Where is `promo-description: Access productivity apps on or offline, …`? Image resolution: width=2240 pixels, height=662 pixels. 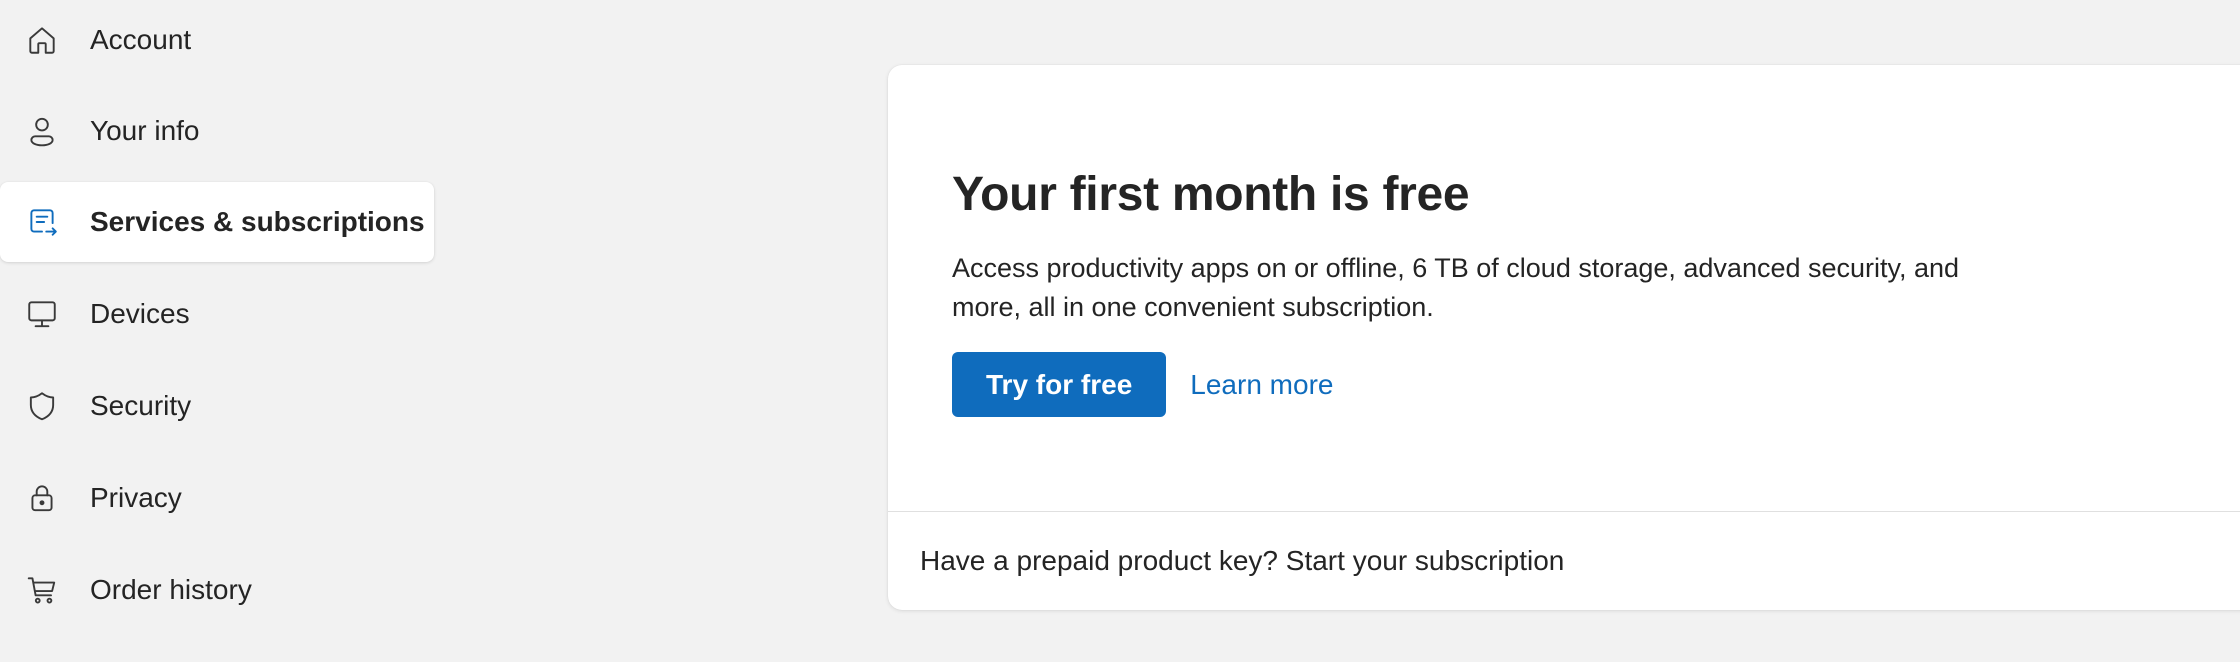 promo-description: Access productivity apps on or offline, … is located at coordinates (1456, 287).